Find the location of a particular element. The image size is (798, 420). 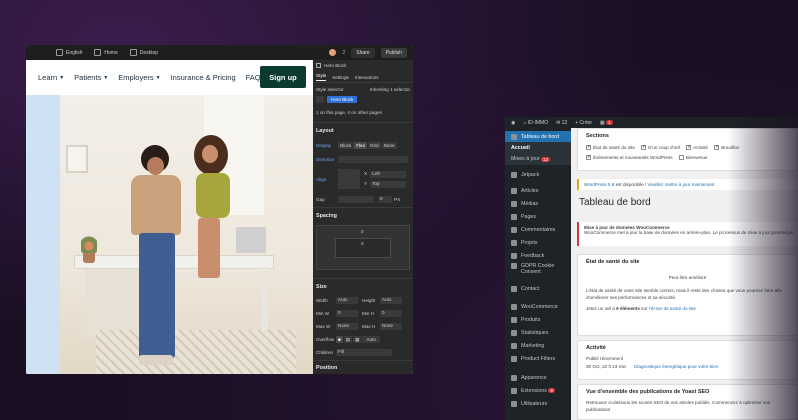

menu-comments: Commentaires is located at coordinates (538, 229).